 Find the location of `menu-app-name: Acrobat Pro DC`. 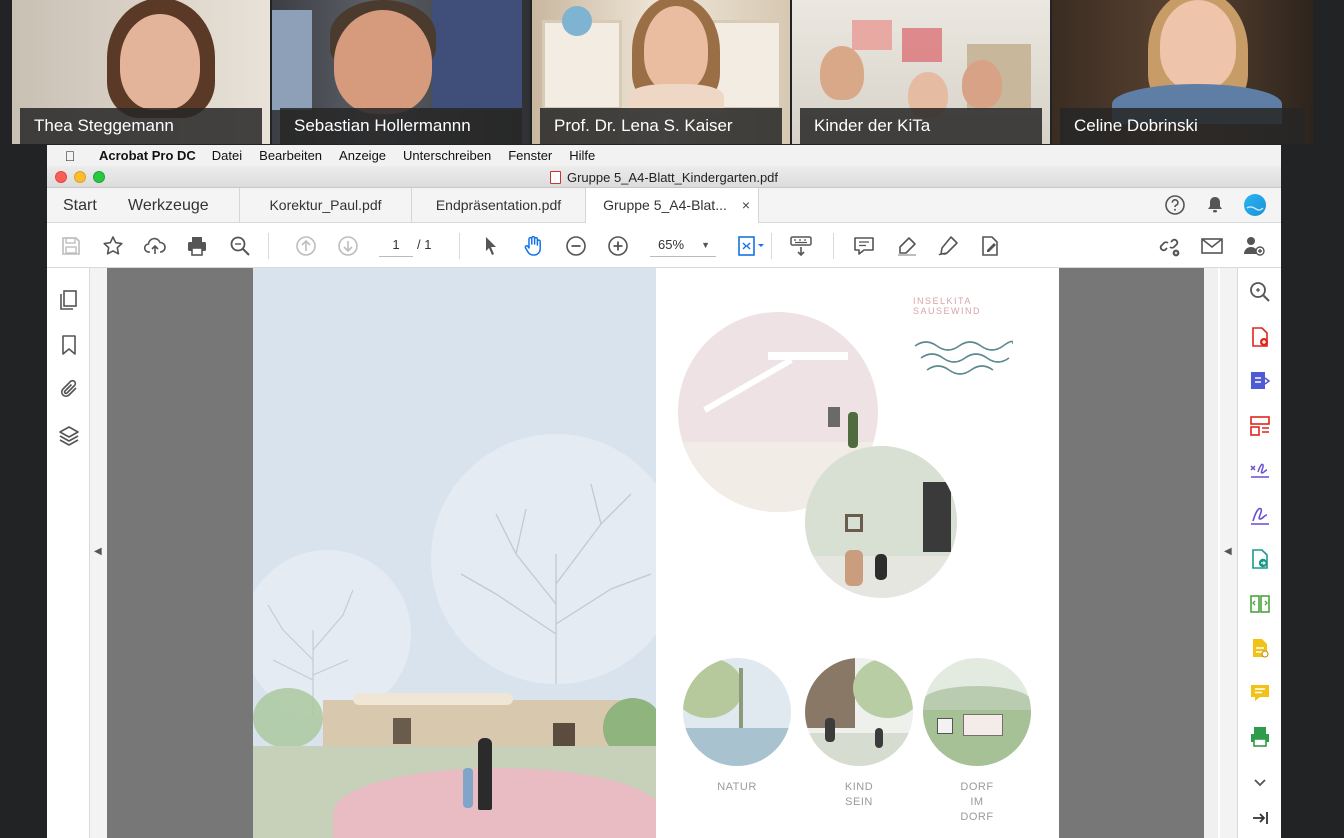

menu-app-name: Acrobat Pro DC is located at coordinates (147, 155).